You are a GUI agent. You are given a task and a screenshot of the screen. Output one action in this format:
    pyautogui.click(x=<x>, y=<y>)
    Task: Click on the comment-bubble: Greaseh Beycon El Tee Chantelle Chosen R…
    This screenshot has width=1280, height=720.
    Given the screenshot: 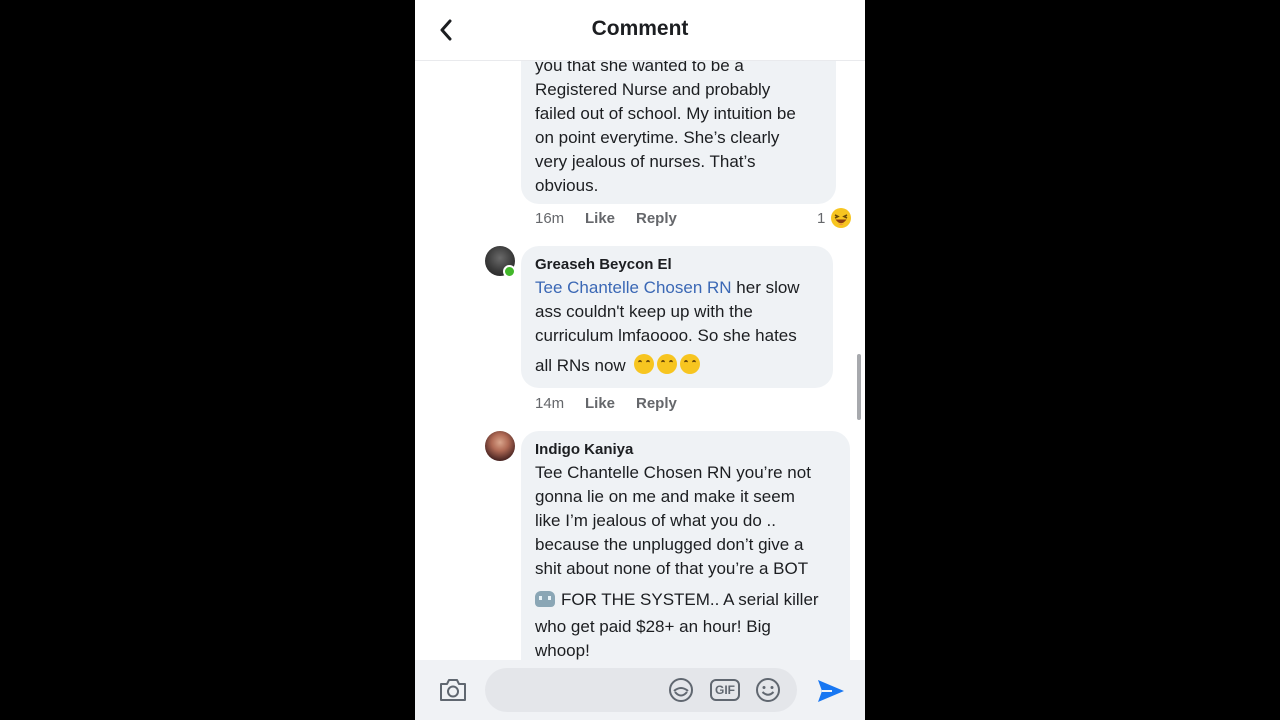 What is the action you would take?
    pyautogui.click(x=677, y=317)
    